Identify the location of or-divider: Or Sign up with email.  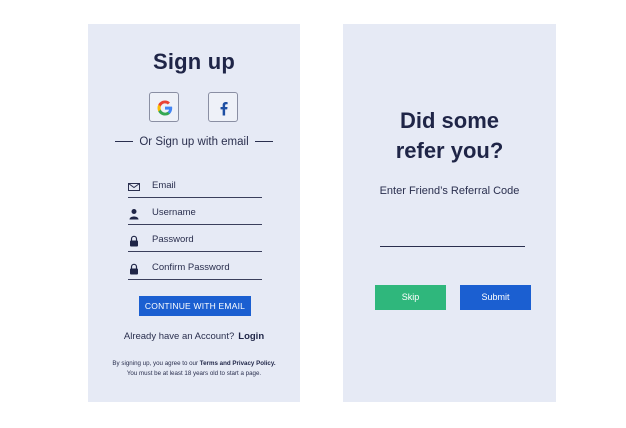
(194, 142).